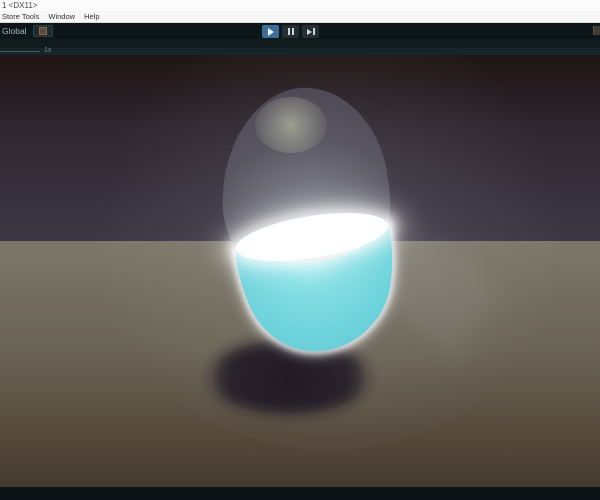  Describe the element at coordinates (300, 17) in the screenshot. I see `menu-bar: Store Tools Window Help` at that location.